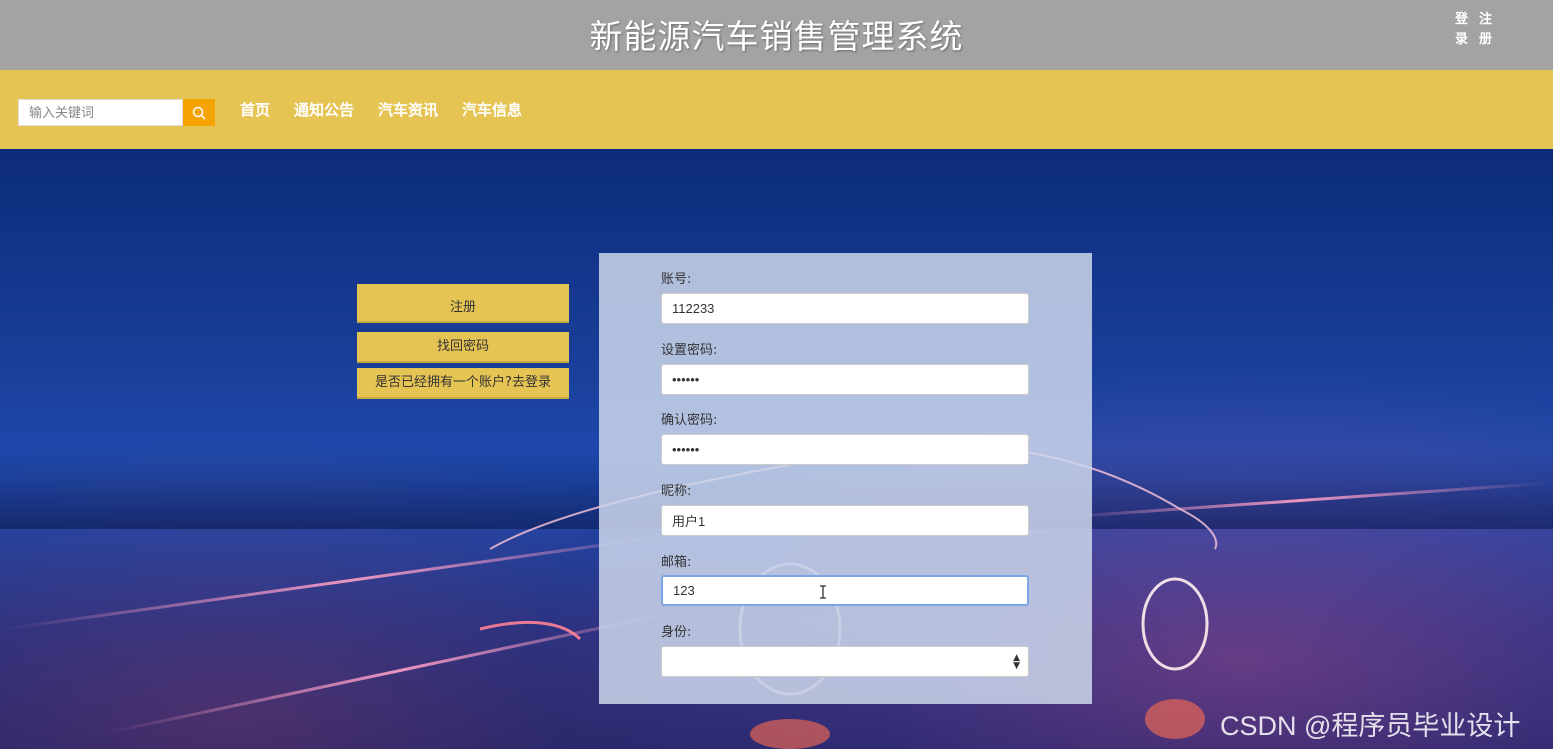 The image size is (1553, 749). Describe the element at coordinates (255, 110) in the screenshot. I see `nav-item-home: 首页` at that location.